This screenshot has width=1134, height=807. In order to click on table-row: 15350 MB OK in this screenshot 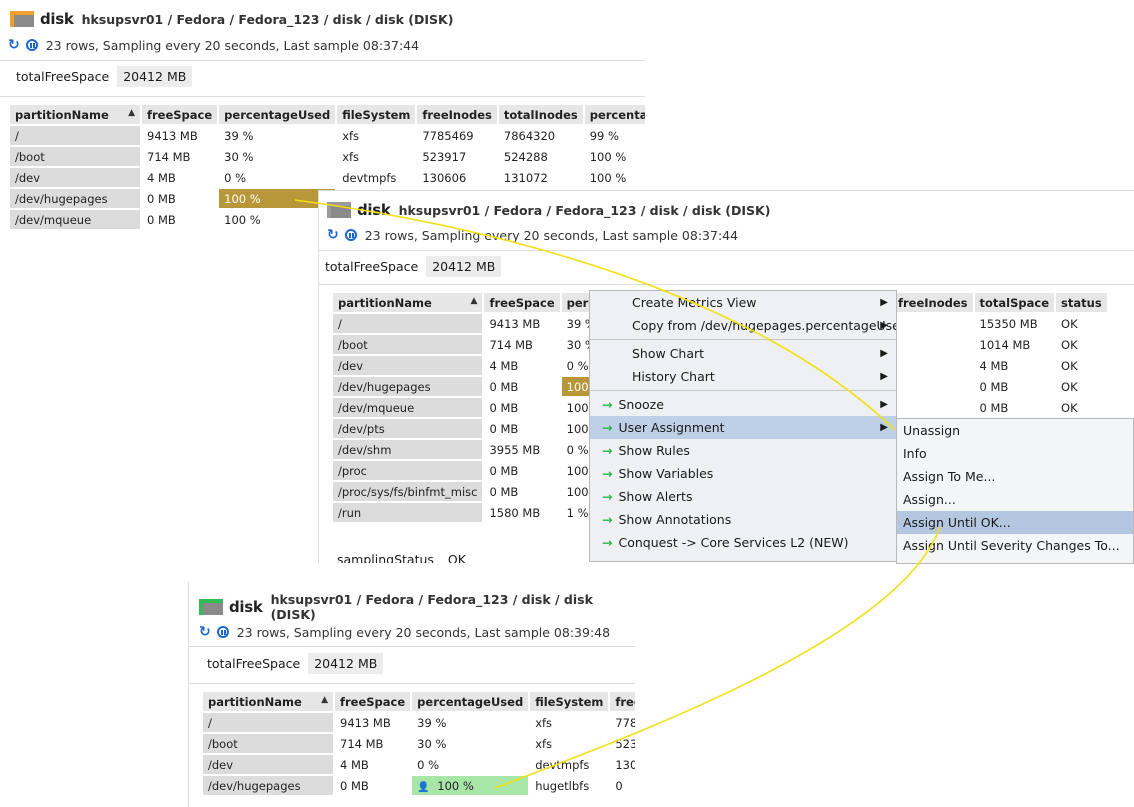, I will do `click(1000, 323)`.